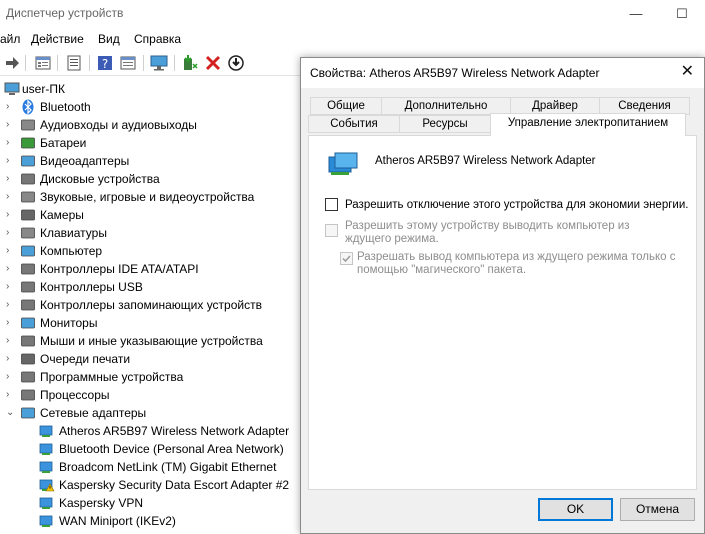 Image resolution: width=705 pixels, height=534 pixels. I want to click on delete-icon, so click(213, 63).